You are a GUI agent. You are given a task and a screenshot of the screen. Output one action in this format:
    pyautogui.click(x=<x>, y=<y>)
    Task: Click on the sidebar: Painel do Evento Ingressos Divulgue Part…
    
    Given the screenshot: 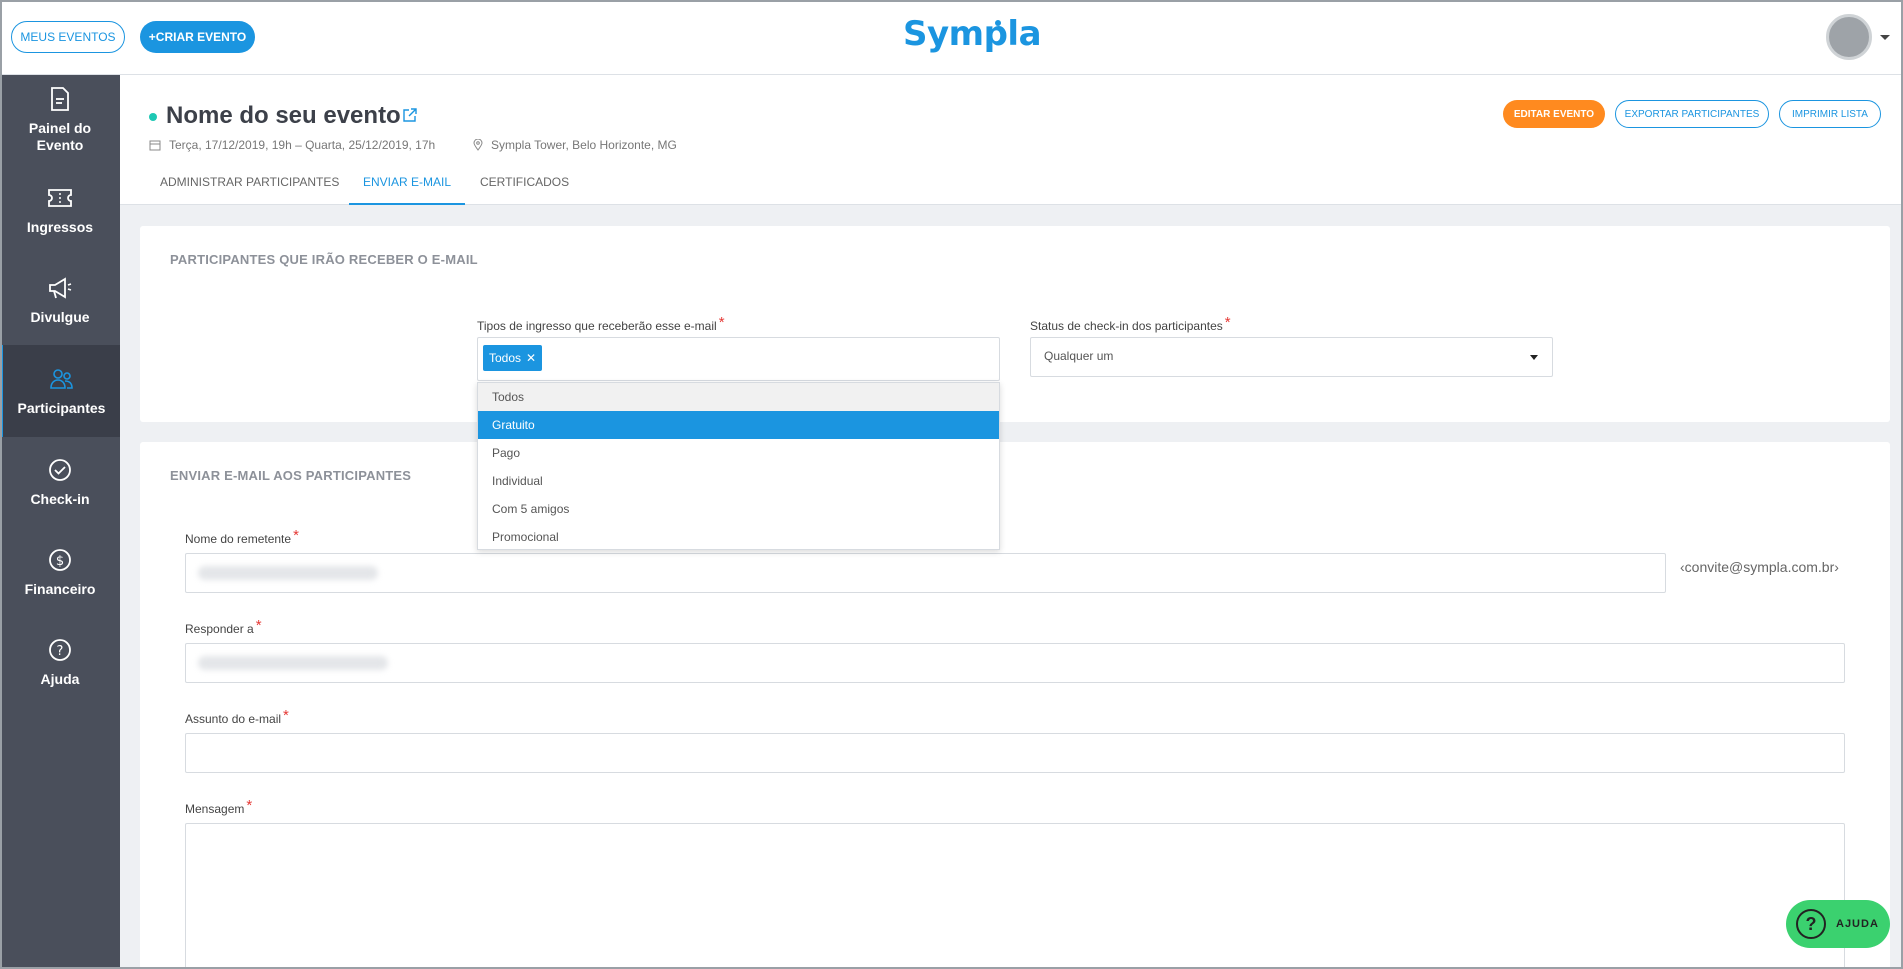 What is the action you would take?
    pyautogui.click(x=60, y=522)
    